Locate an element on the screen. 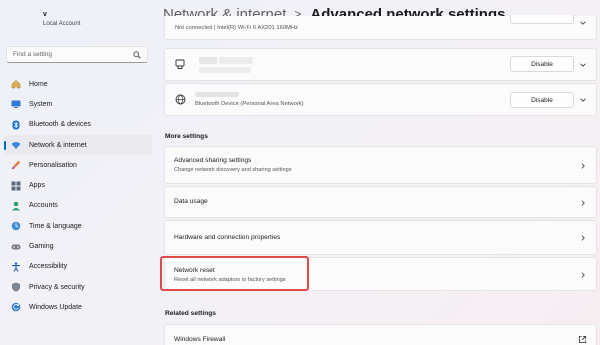  setting-row-hardware-properties: Hardware and connection properties is located at coordinates (380, 237).